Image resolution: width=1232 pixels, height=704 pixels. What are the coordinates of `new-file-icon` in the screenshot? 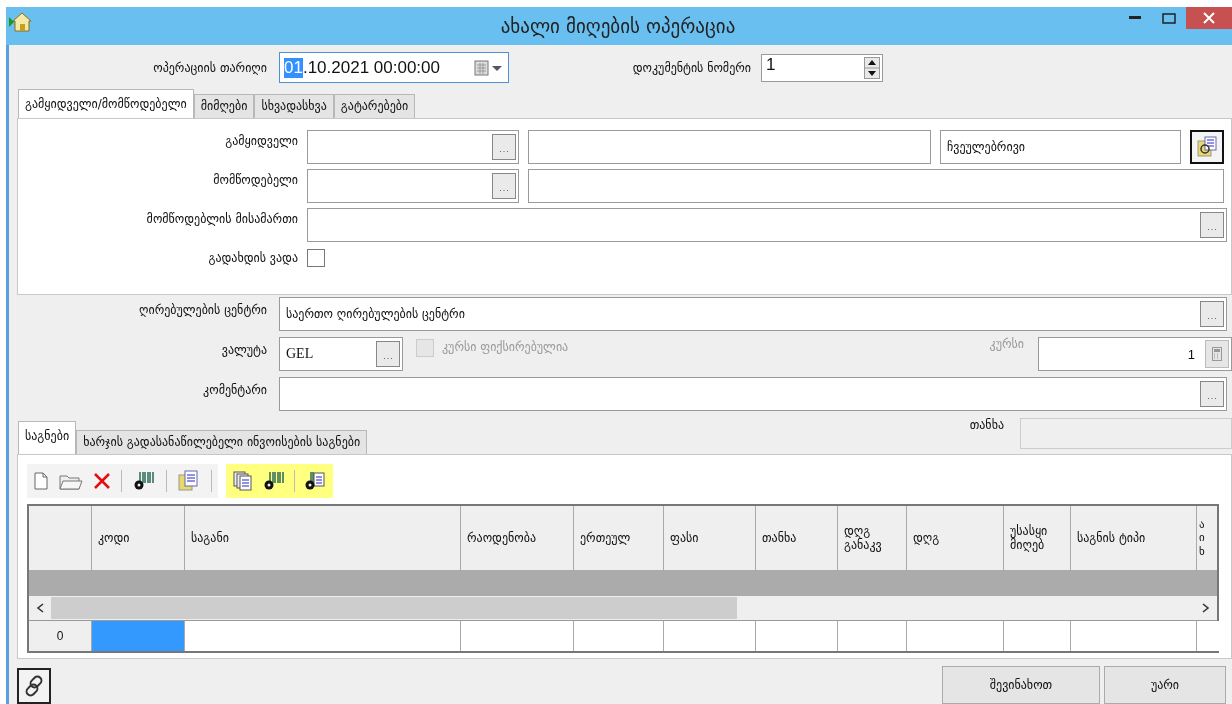 It's located at (41, 481).